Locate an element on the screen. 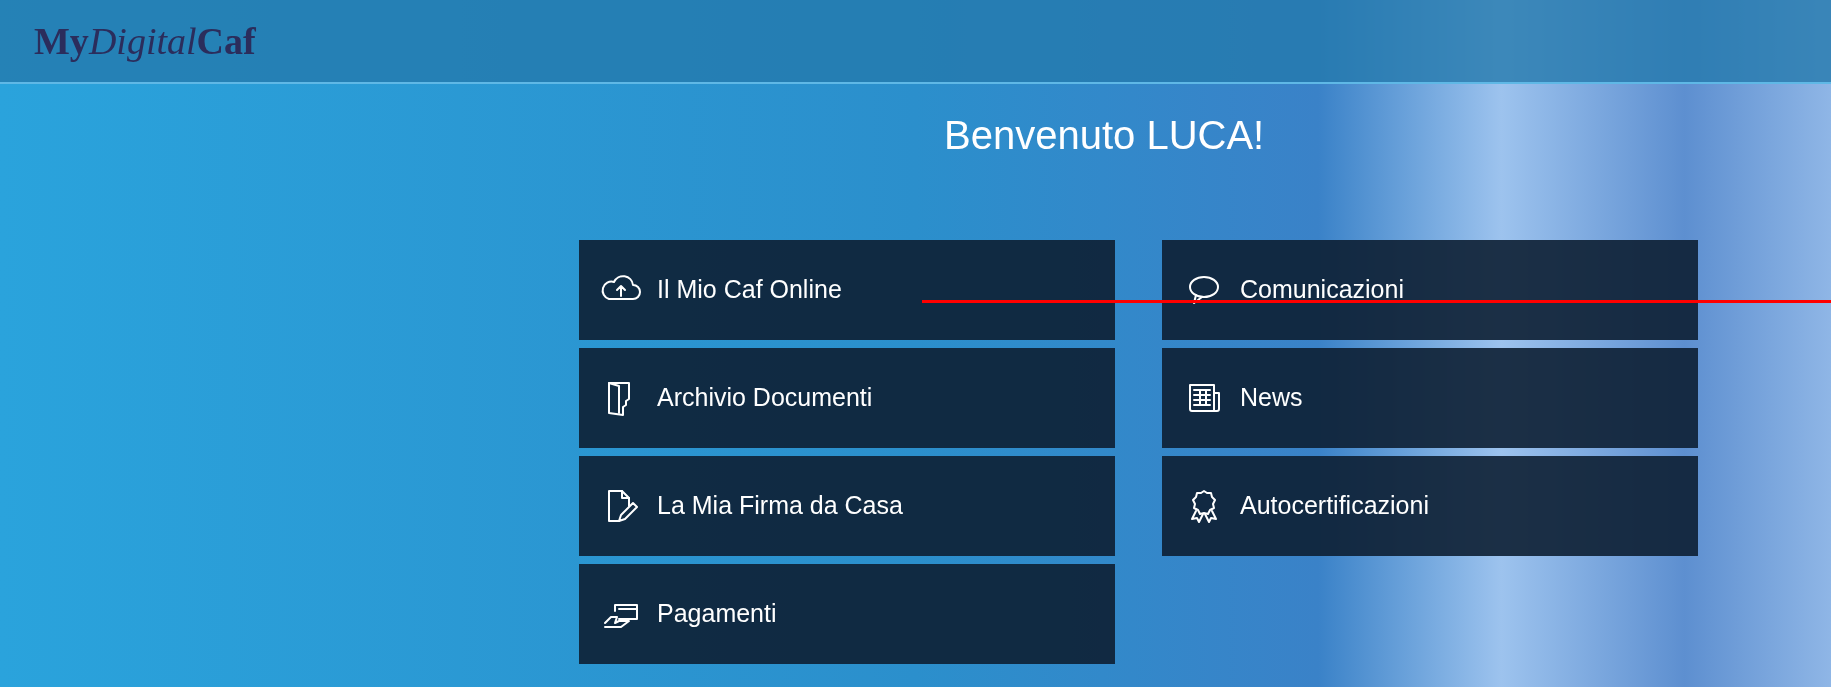 This screenshot has height=687, width=1831. menu-tile: Il Mio Caf Online is located at coordinates (847, 290).